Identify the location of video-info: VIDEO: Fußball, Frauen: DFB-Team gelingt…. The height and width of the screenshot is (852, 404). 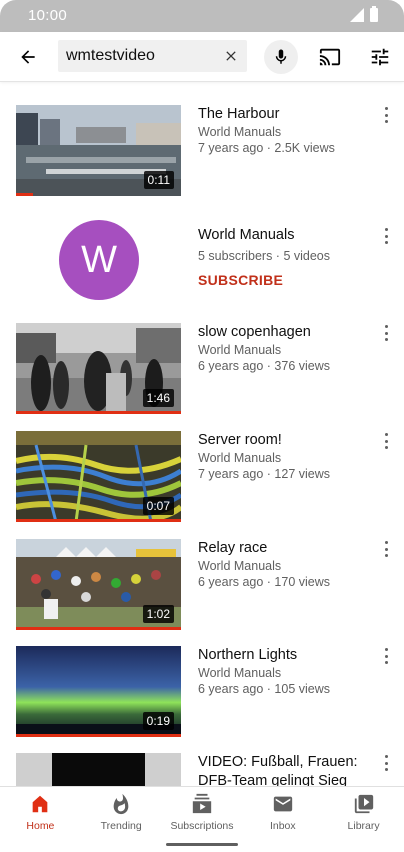
(283, 769).